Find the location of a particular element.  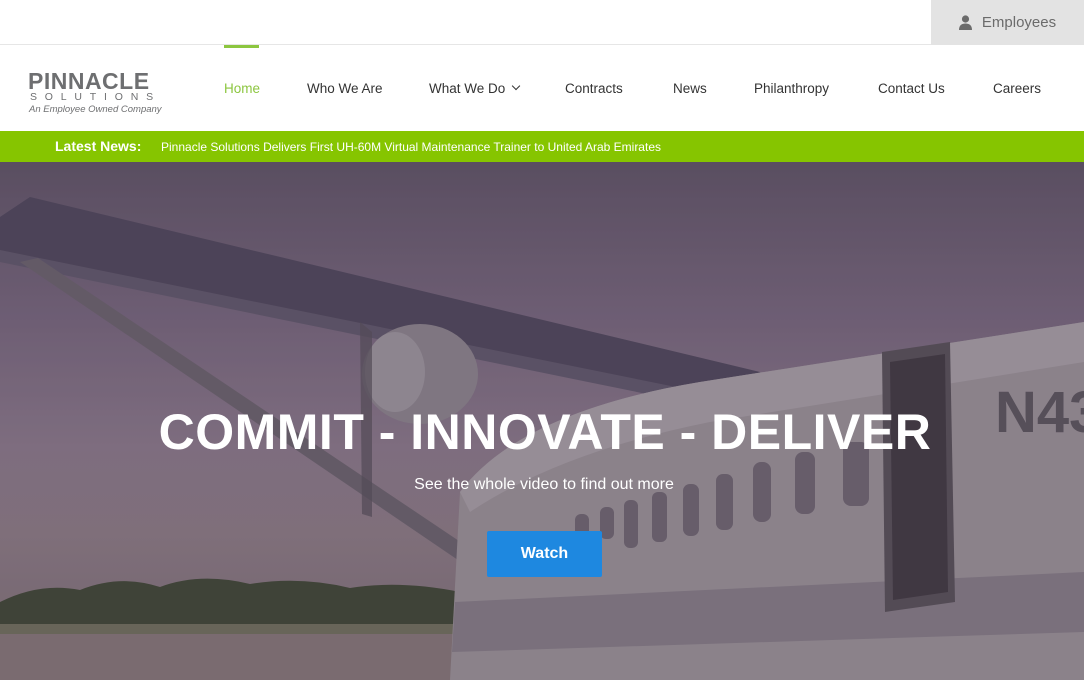

nav-item-contracts: Contracts is located at coordinates (594, 88).